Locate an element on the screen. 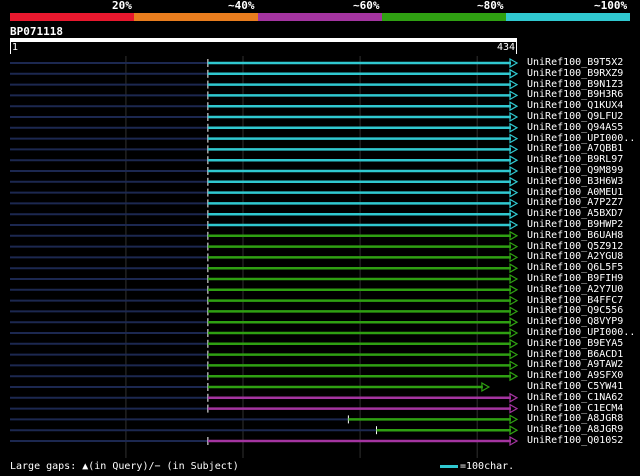 The width and height of the screenshot is (640, 476). scale-legend-label: =100char. is located at coordinates (487, 466).